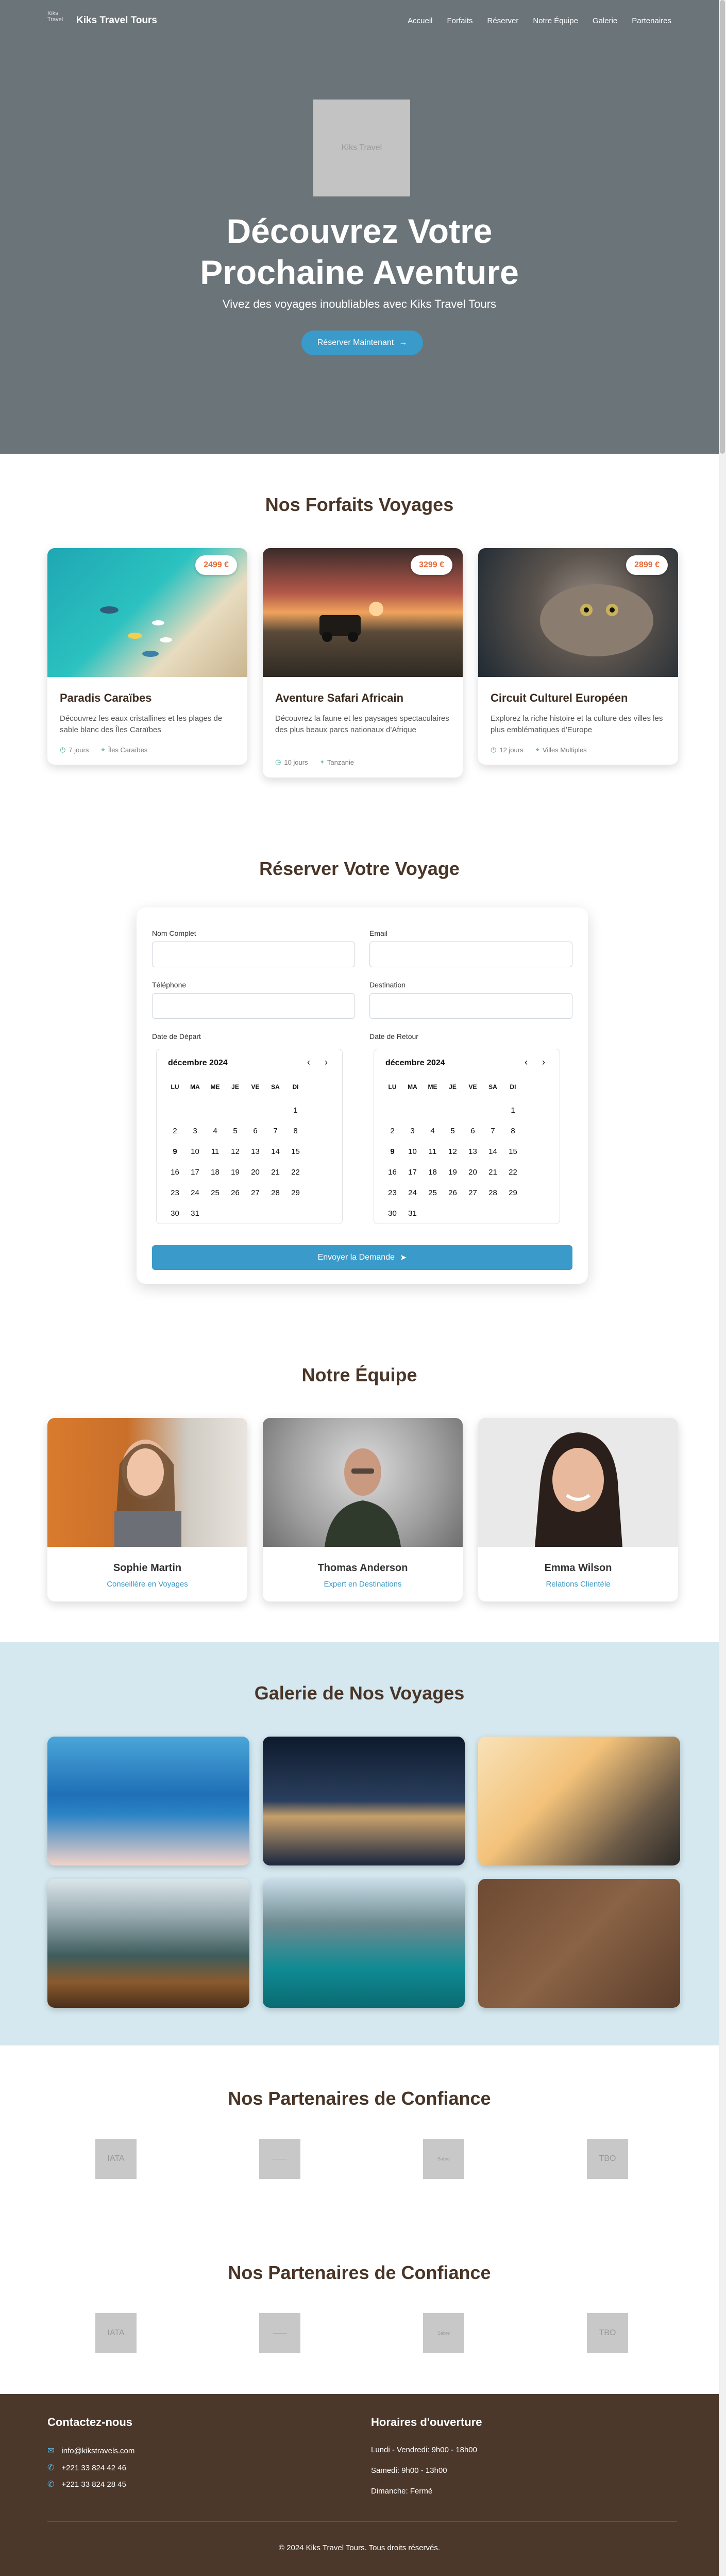 The height and width of the screenshot is (2576, 726). Describe the element at coordinates (470, 955) in the screenshot. I see `email-field` at that location.